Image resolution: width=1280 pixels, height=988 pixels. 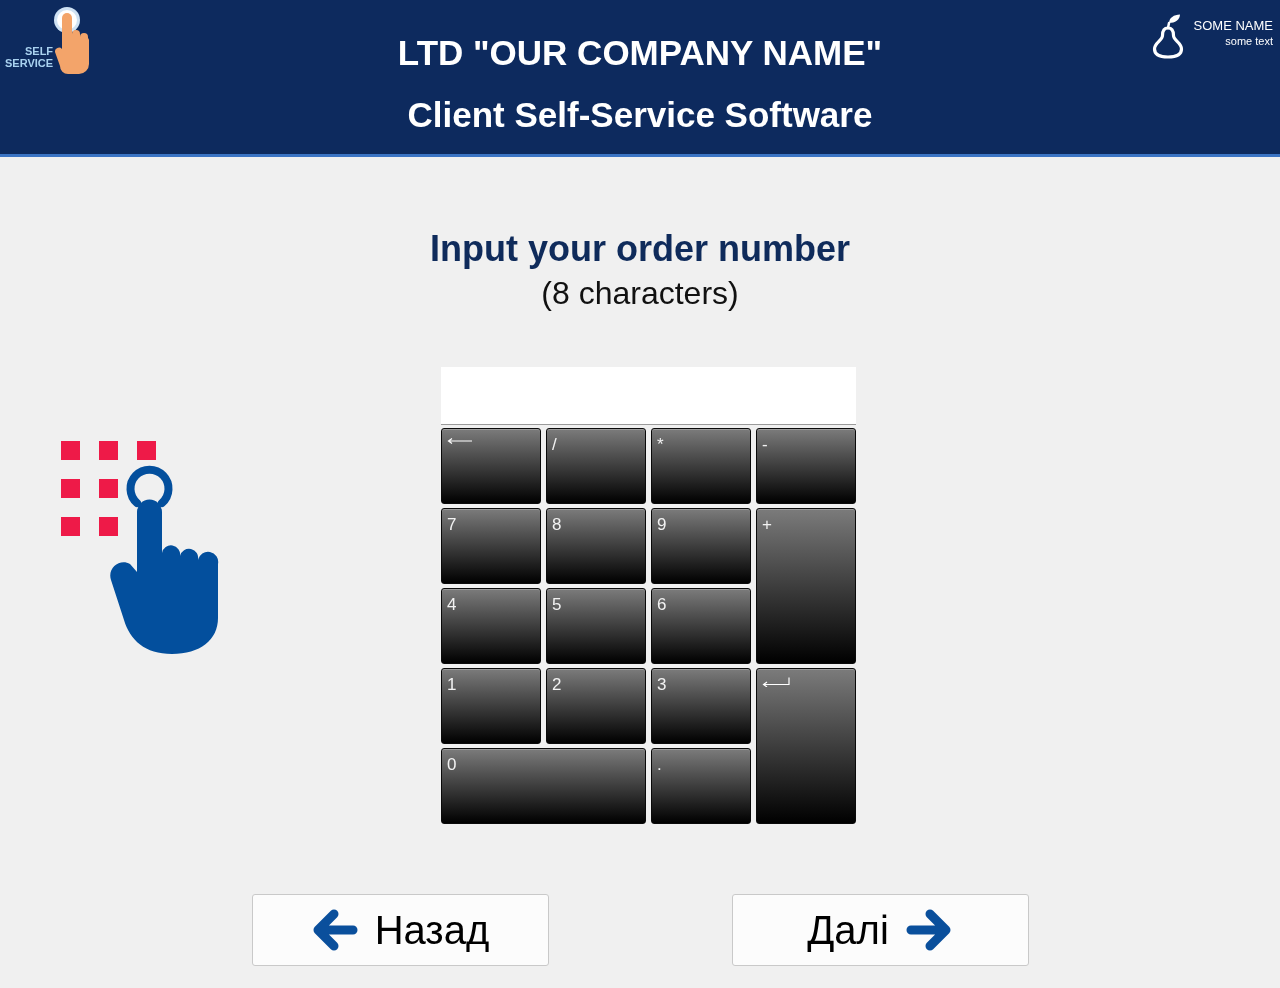 I want to click on backspace-icon, so click(x=460, y=441).